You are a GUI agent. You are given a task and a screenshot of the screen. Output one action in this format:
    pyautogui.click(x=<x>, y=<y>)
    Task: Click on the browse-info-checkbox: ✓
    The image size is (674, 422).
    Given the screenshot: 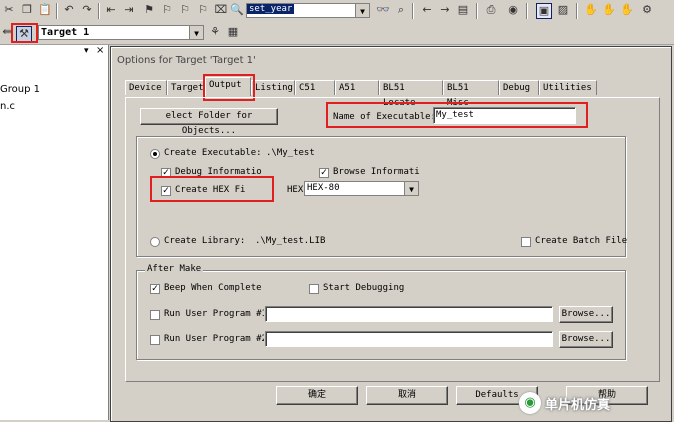 What is the action you would take?
    pyautogui.click(x=324, y=173)
    